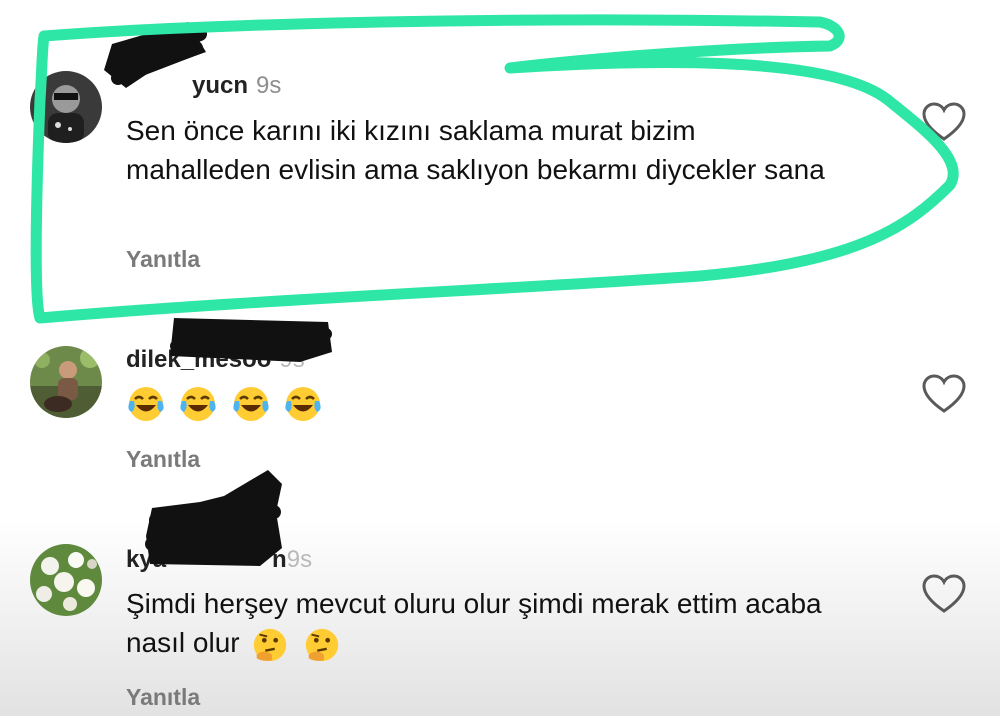  What do you see at coordinates (224, 404) in the screenshot?
I see `emoji-row` at bounding box center [224, 404].